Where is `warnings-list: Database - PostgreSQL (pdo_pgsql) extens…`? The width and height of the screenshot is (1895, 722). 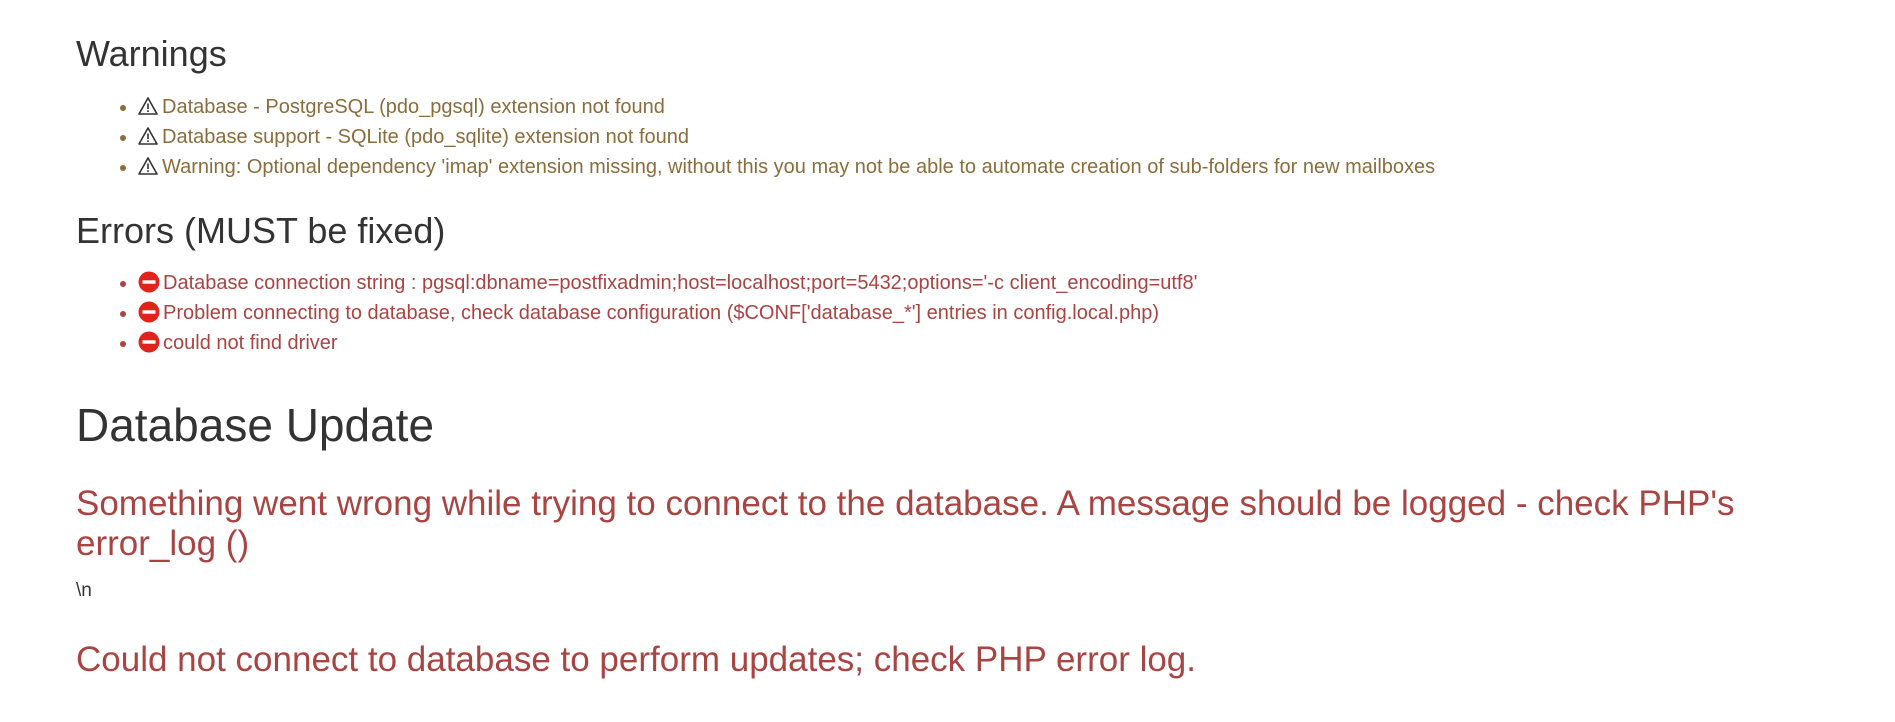
warnings-list: Database - PostgreSQL (pdo_pgsql) extens… is located at coordinates (755, 137).